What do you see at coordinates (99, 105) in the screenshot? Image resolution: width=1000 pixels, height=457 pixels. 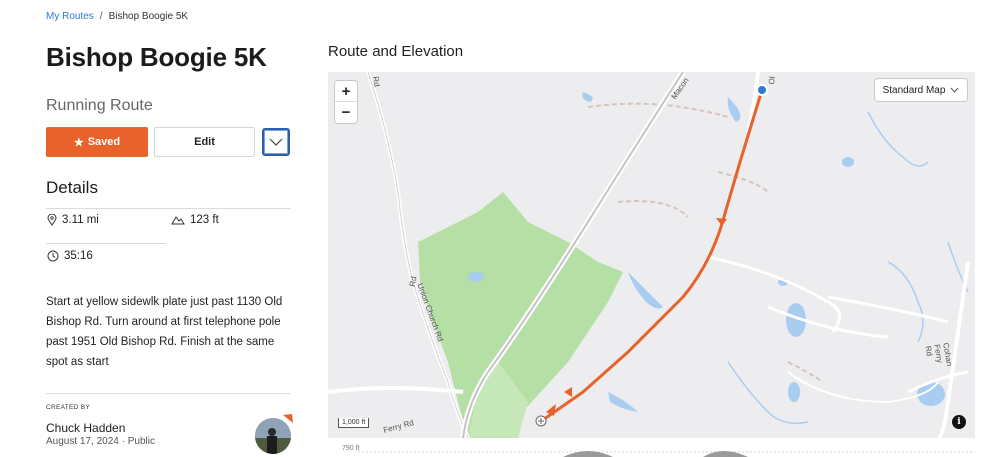 I see `route-type: Running Route` at bounding box center [99, 105].